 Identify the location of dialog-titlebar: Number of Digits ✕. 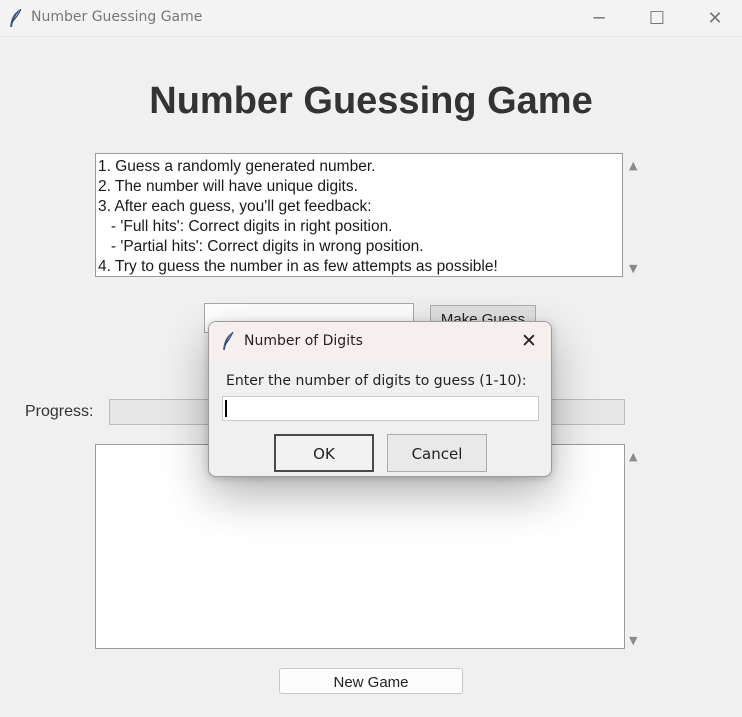
(380, 341).